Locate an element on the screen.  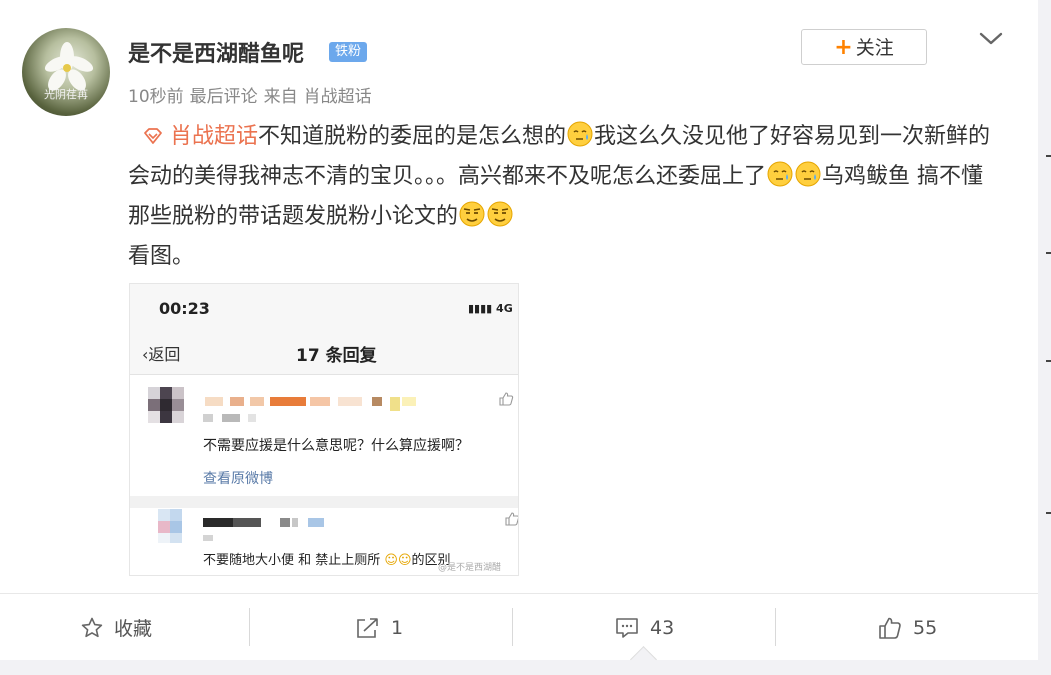
phone-time: 00:23 is located at coordinates (184, 308).